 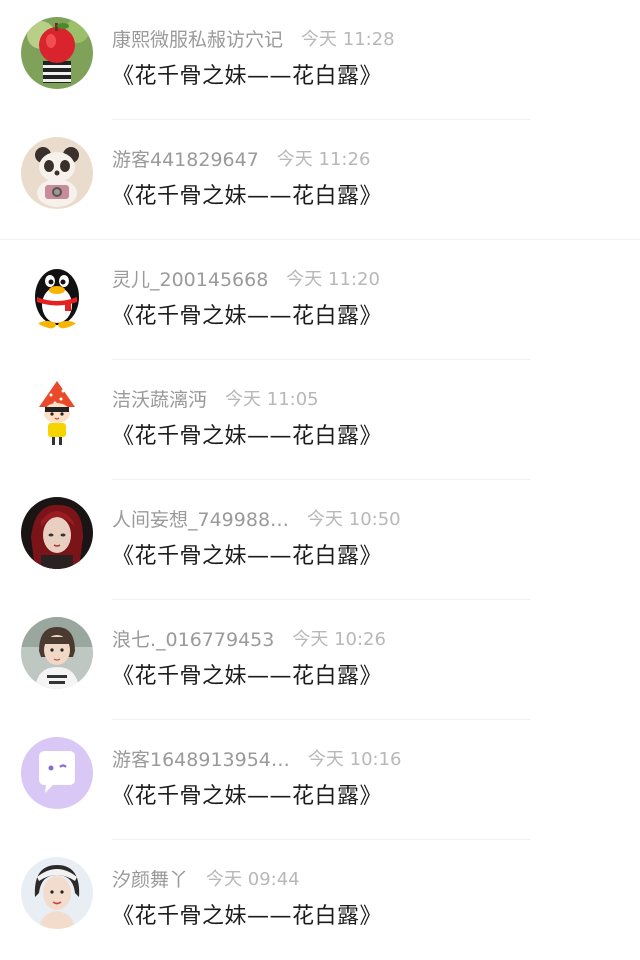 I want to click on woman-portrait-avatar, so click(x=57, y=893).